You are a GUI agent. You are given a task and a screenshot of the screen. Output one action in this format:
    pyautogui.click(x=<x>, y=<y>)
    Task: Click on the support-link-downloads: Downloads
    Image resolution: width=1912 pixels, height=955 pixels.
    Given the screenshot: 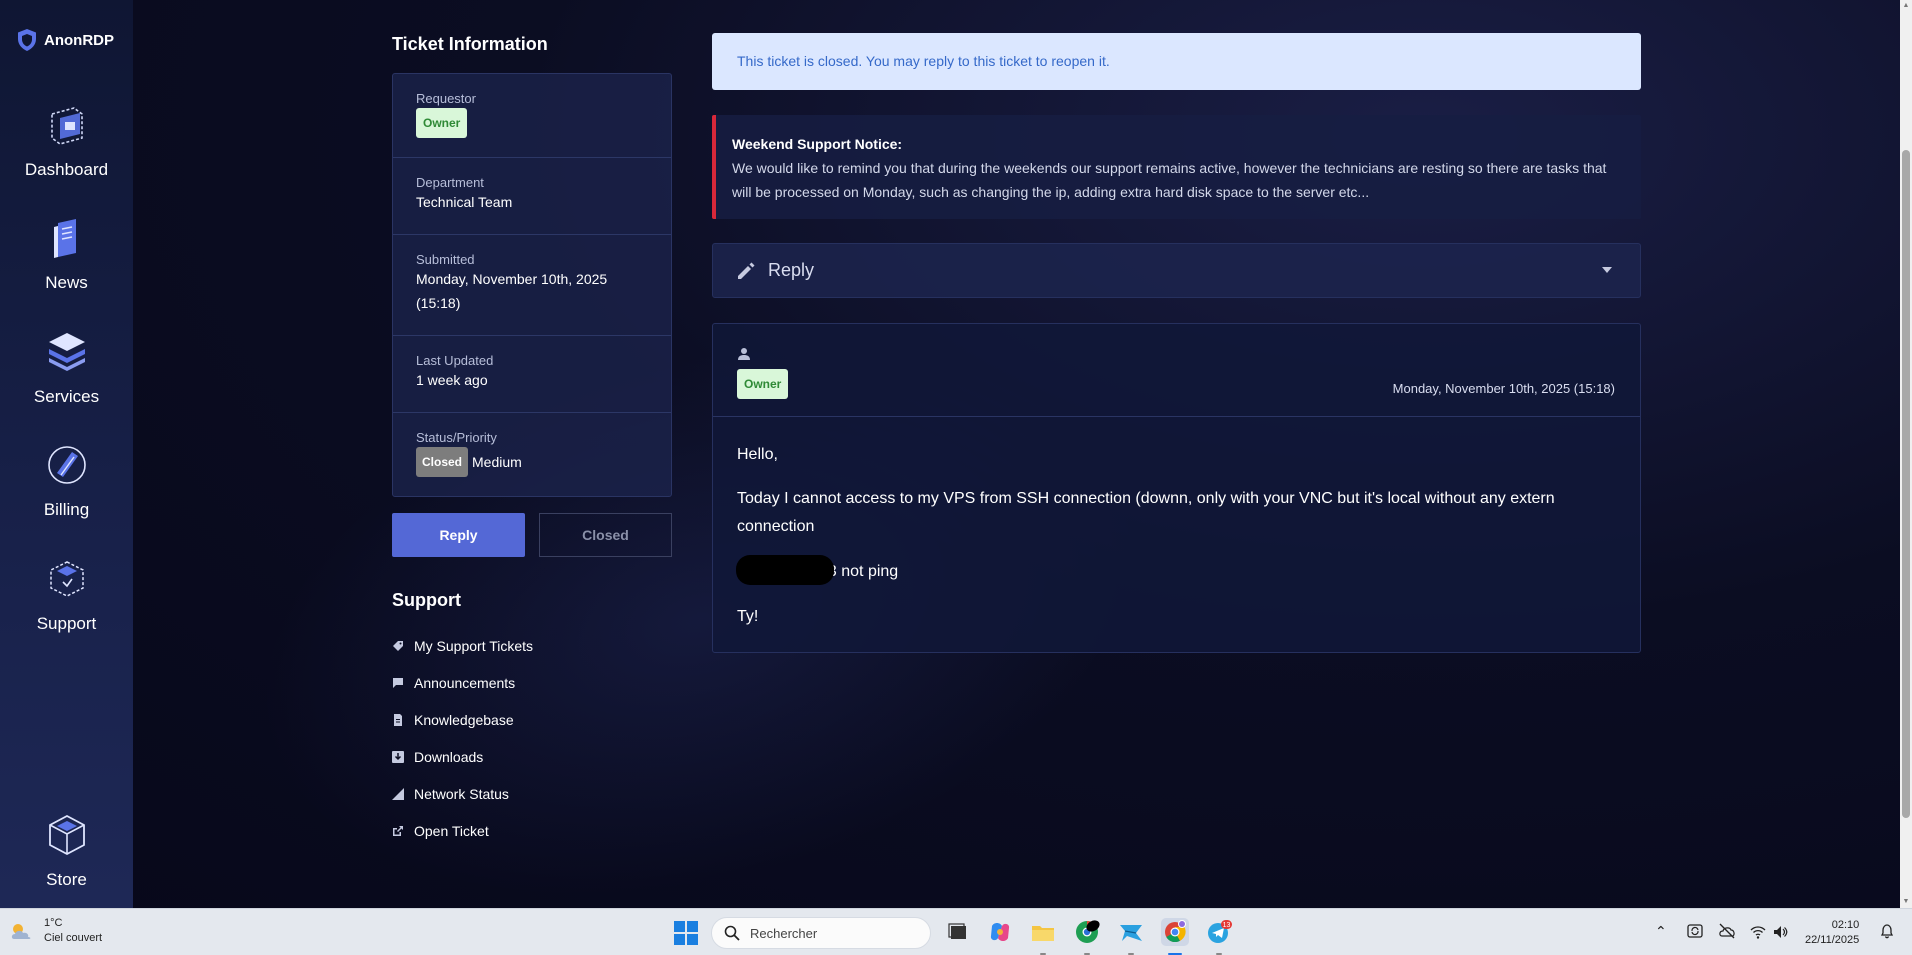 What is the action you would take?
    pyautogui.click(x=437, y=757)
    